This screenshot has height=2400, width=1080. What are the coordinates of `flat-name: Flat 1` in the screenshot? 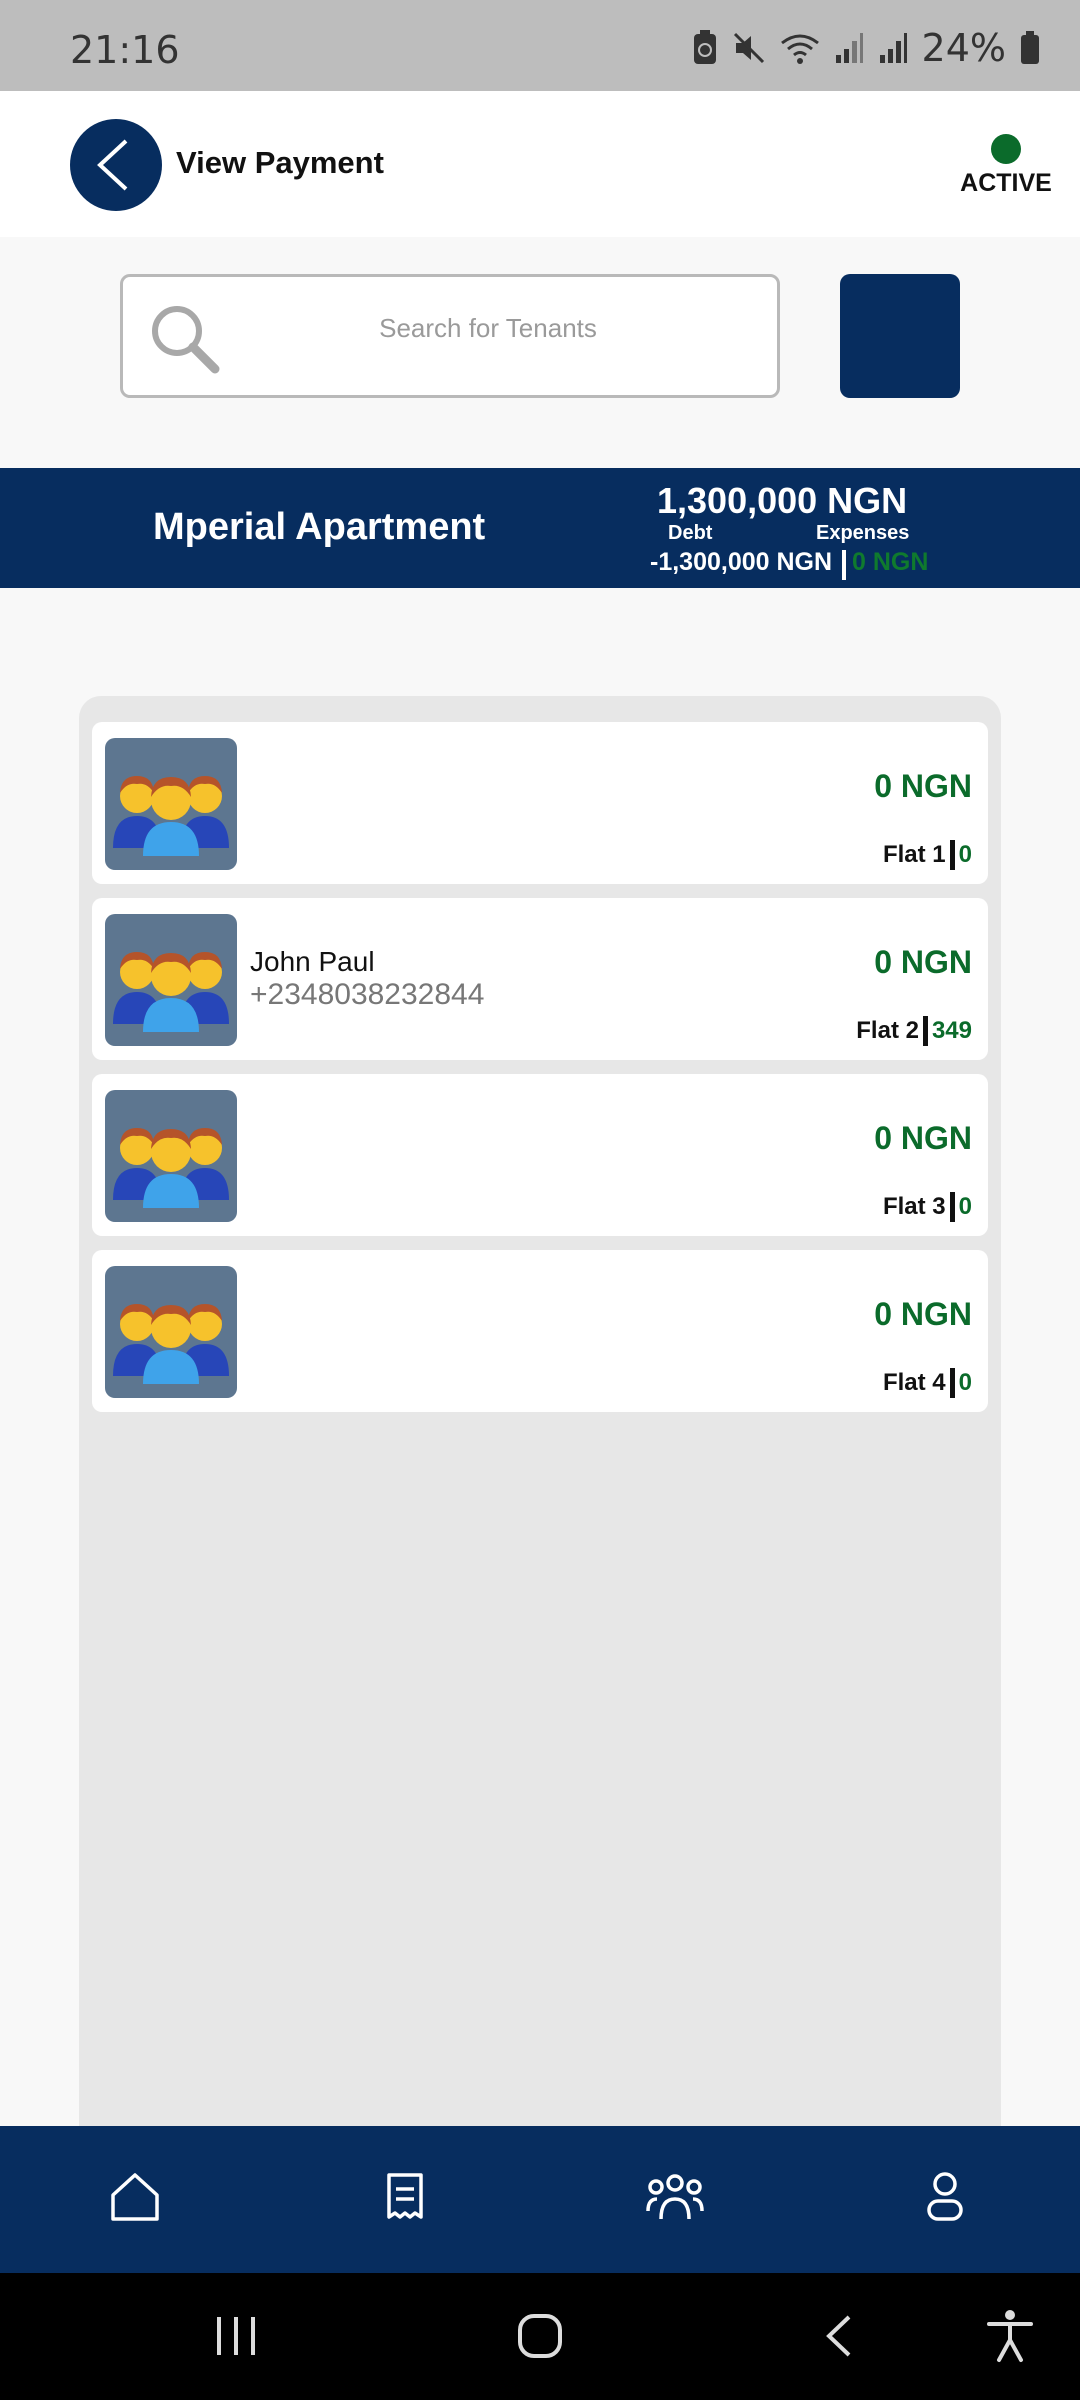 It's located at (914, 854).